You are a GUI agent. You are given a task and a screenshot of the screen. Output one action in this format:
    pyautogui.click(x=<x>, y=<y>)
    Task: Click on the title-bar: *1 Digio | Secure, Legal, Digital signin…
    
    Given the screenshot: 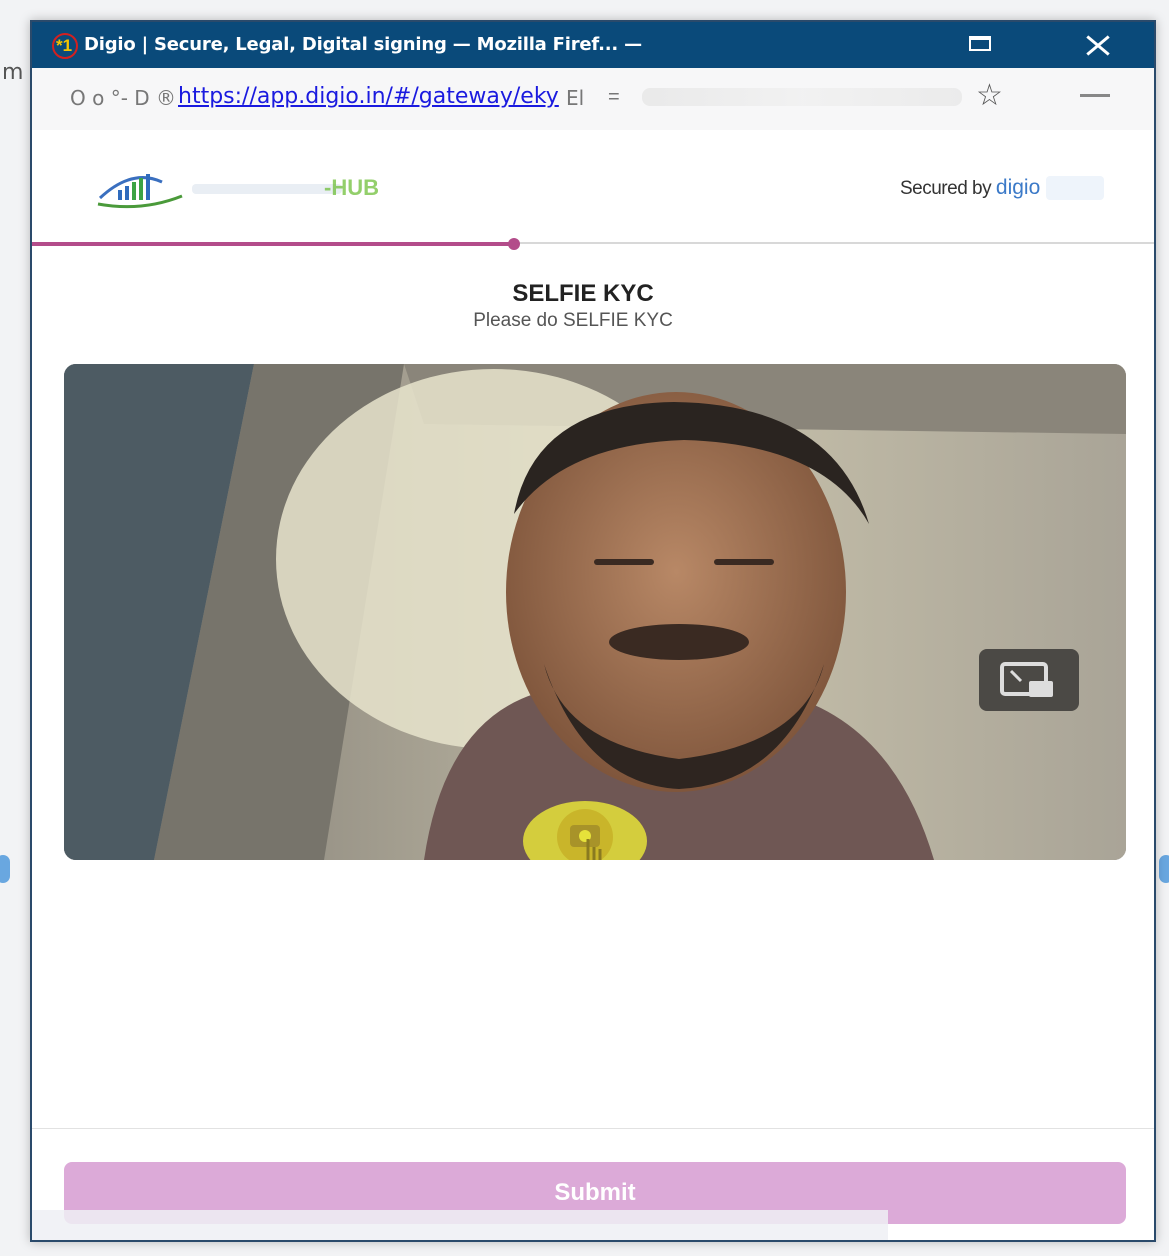 What is the action you would take?
    pyautogui.click(x=593, y=45)
    